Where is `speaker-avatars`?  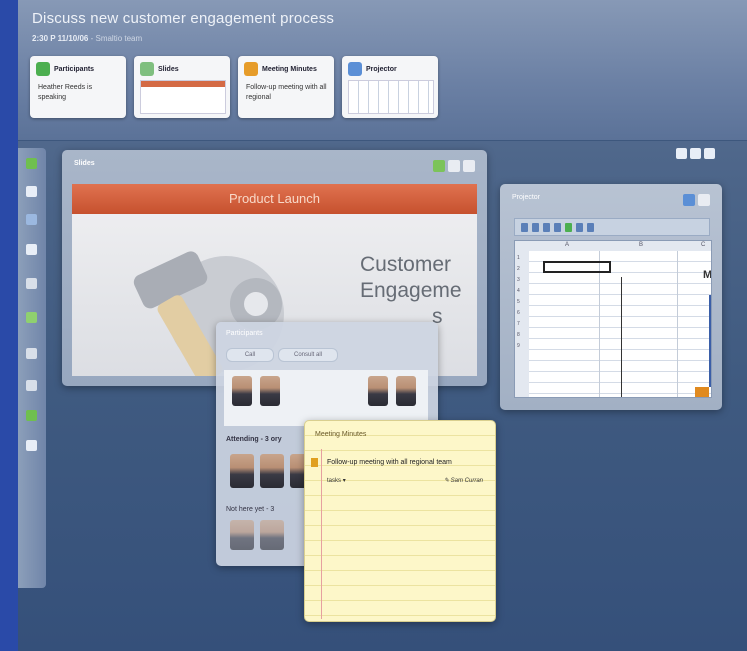
speaker-avatars is located at coordinates (326, 398).